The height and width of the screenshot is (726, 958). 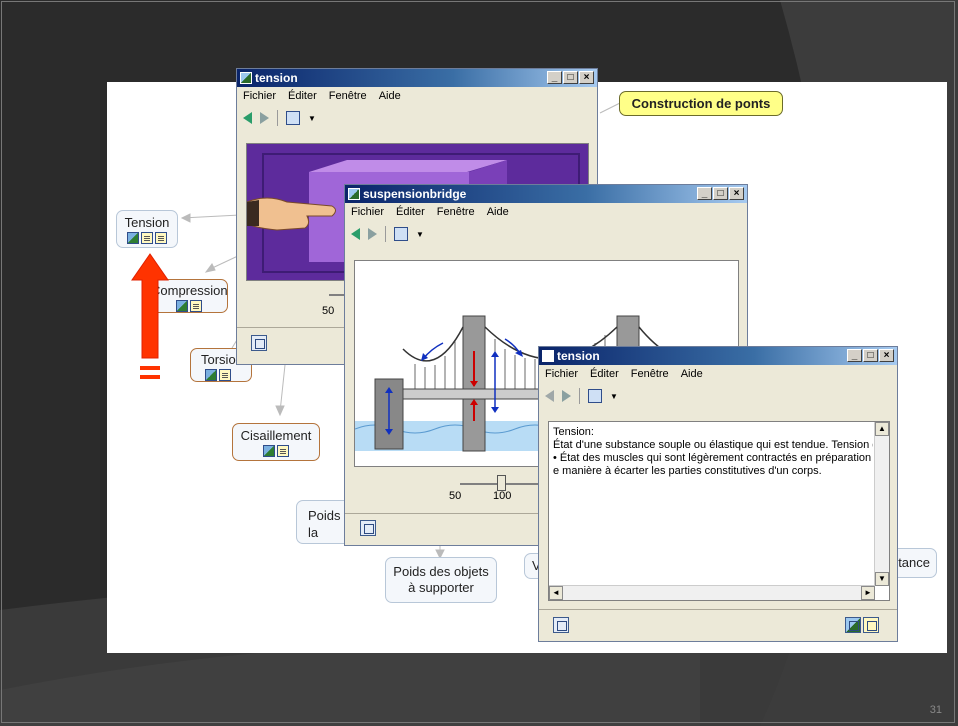 I want to click on scroll-left-icon: ◄, so click(x=556, y=593).